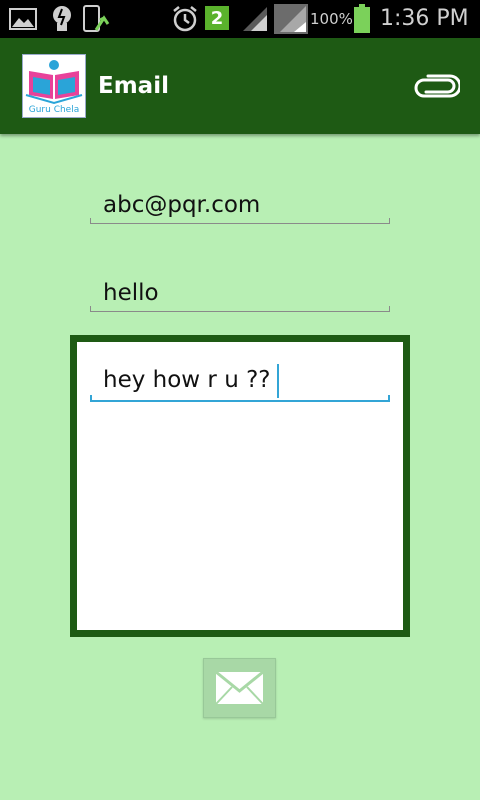  Describe the element at coordinates (389, 221) in the screenshot. I see `to-field-tick-right` at that location.